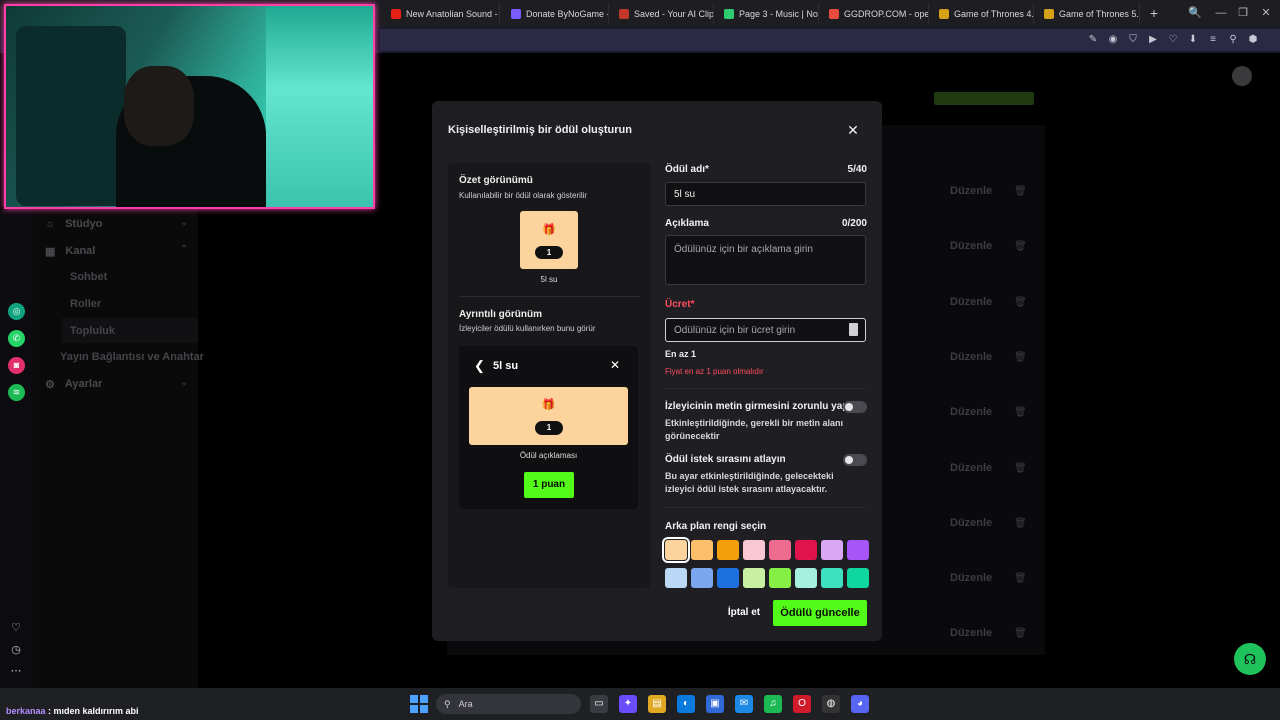  Describe the element at coordinates (1242, 76) in the screenshot. I see `avatar` at that location.